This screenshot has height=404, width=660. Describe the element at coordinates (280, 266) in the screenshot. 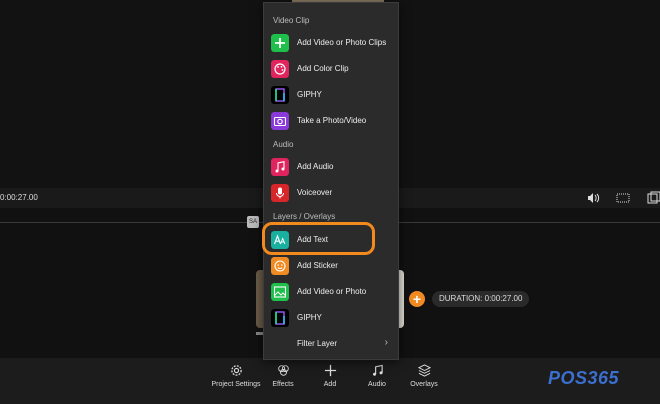

I see `smiley-icon` at that location.